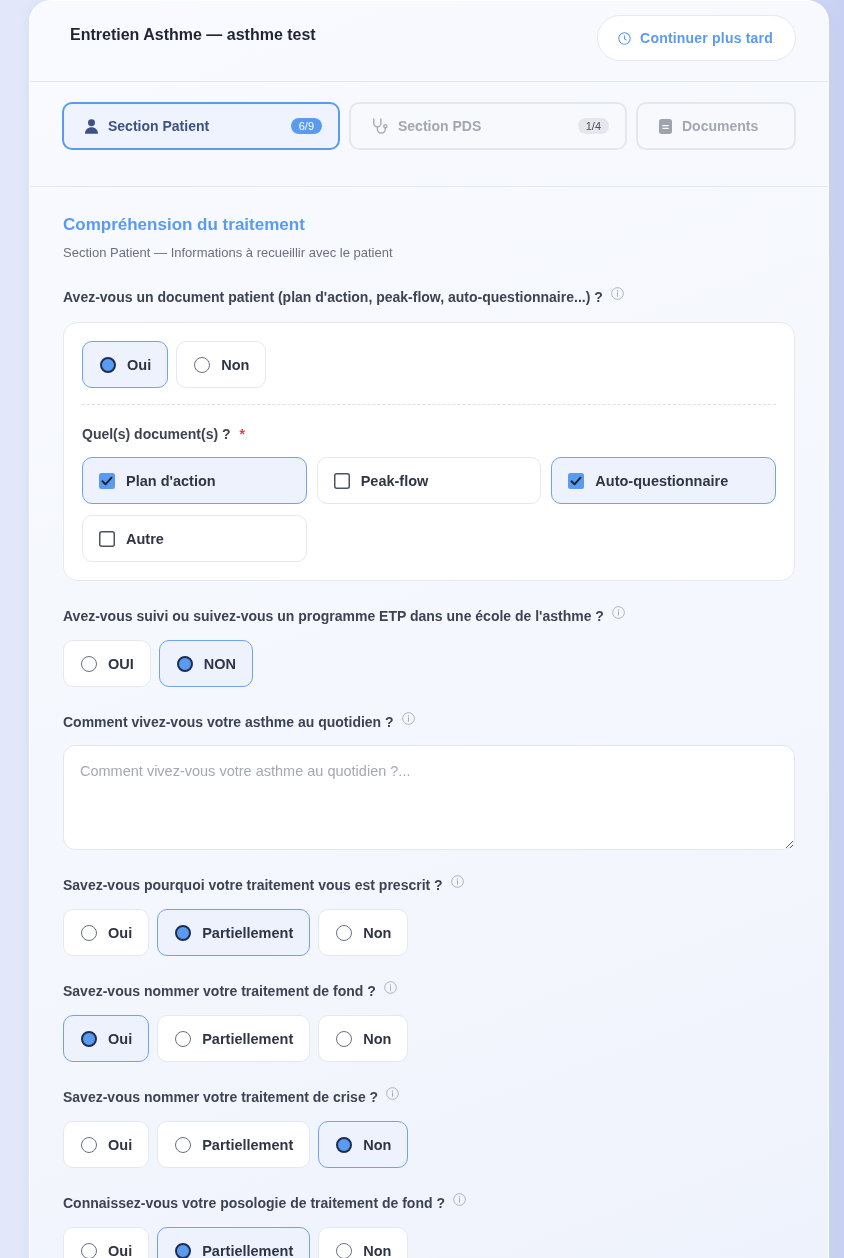 This screenshot has width=844, height=1258. I want to click on checkbox-option: Plan d'action, so click(194, 480).